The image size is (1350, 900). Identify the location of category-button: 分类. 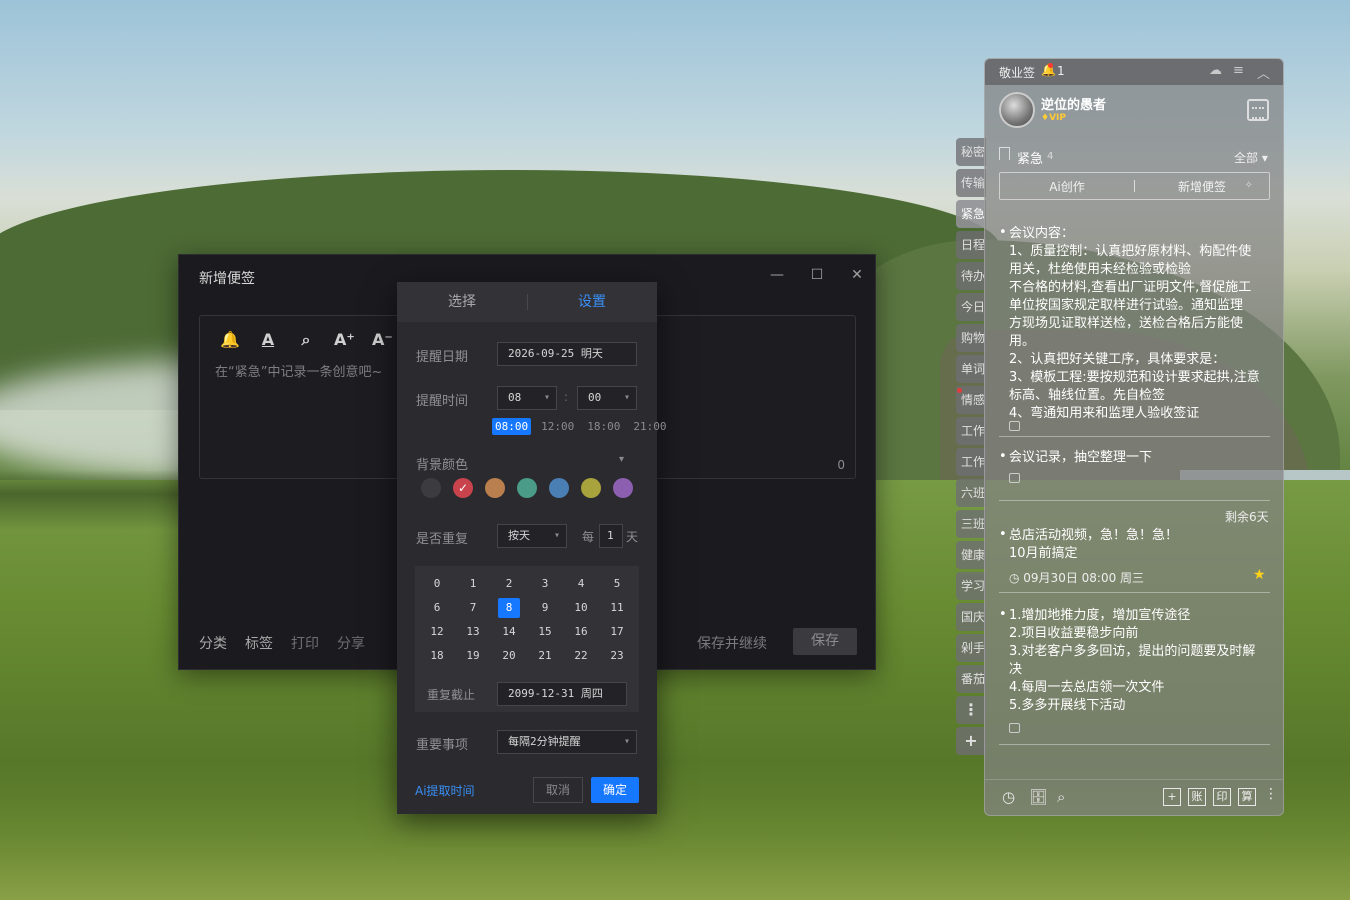
(213, 643).